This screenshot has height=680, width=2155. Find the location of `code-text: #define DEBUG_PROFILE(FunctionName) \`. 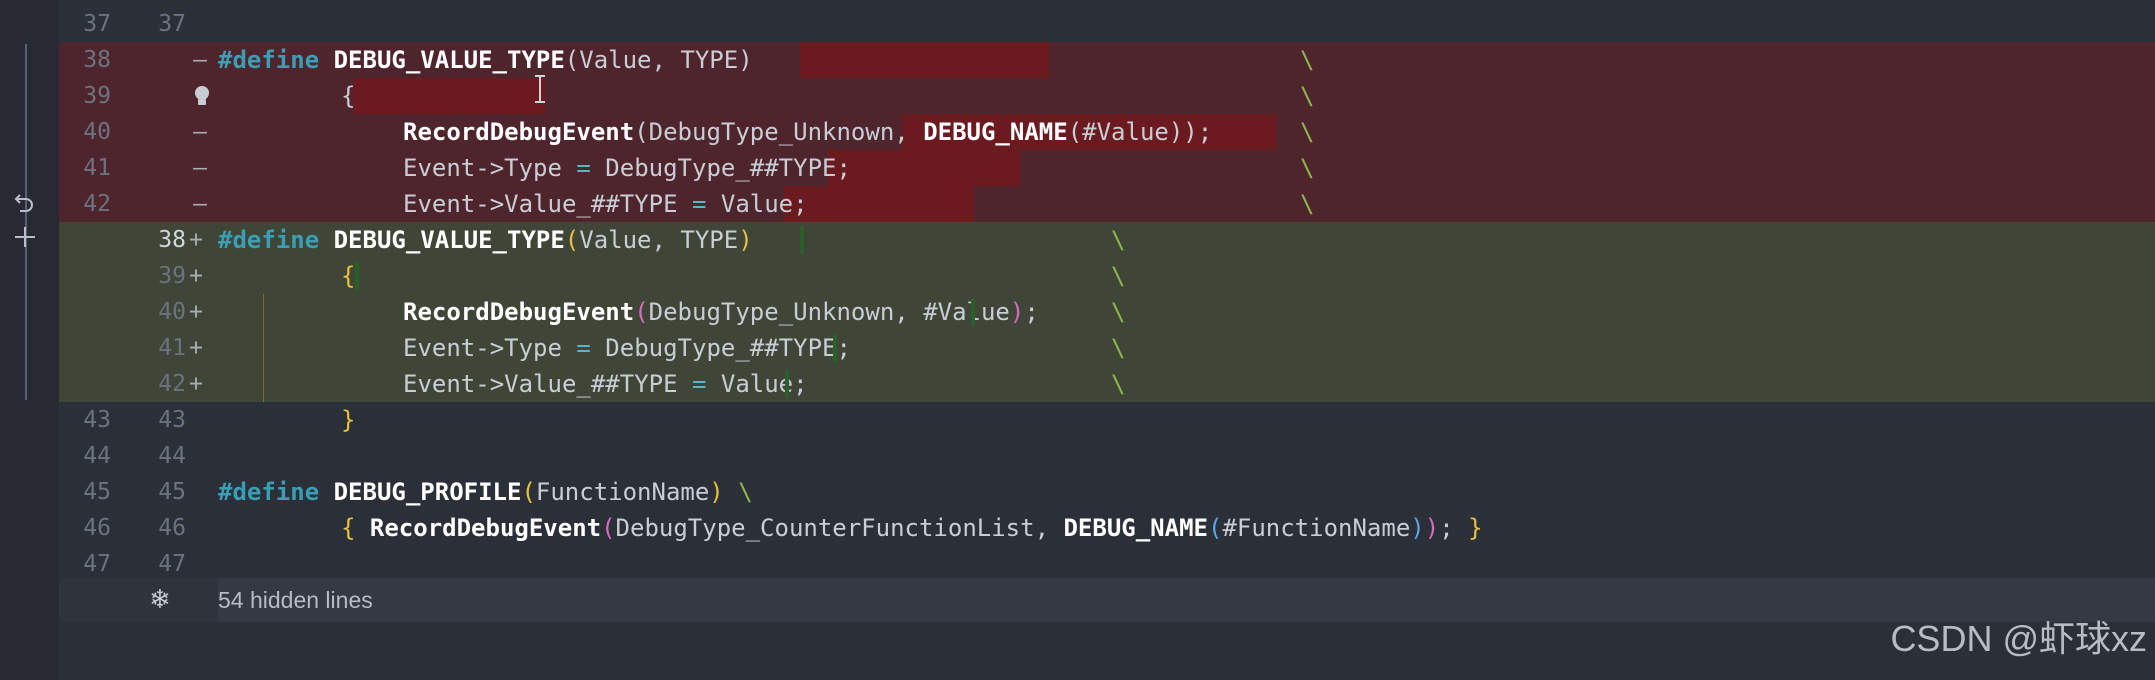

code-text: #define DEBUG_PROFILE(FunctionName) \ is located at coordinates (485, 492).